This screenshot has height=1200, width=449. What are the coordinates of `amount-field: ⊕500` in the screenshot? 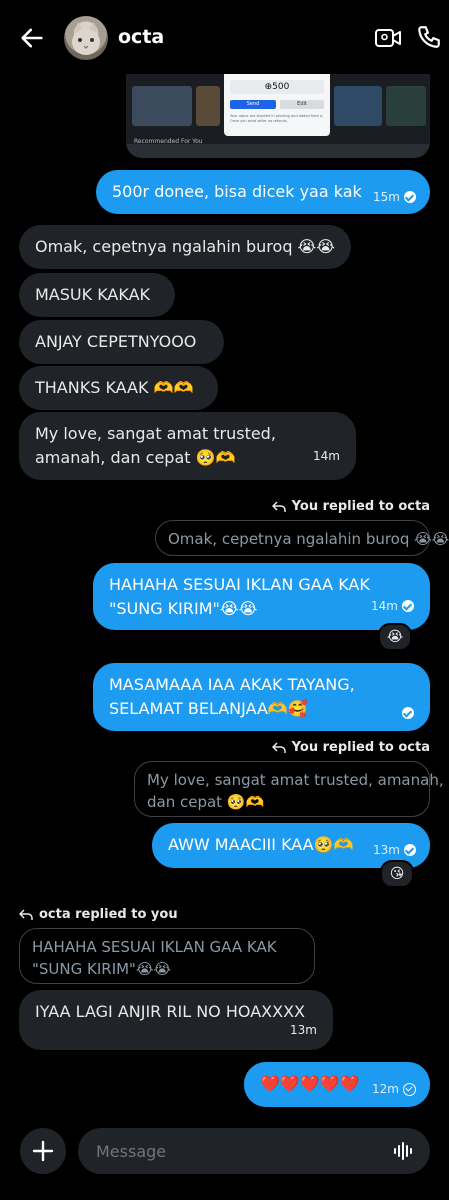 It's located at (277, 87).